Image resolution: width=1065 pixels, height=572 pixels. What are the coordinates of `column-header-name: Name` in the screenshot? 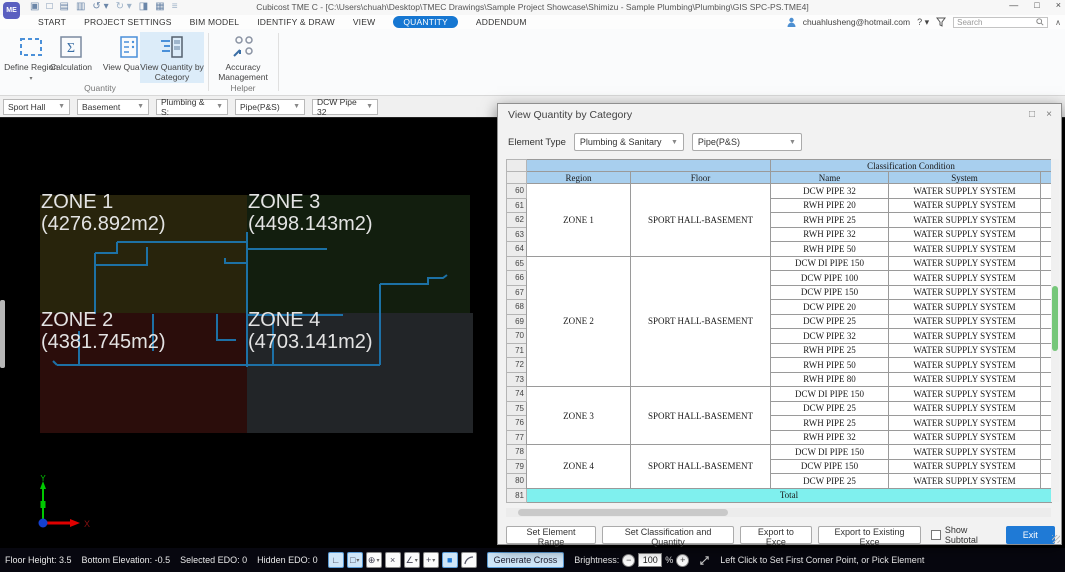 It's located at (829, 177).